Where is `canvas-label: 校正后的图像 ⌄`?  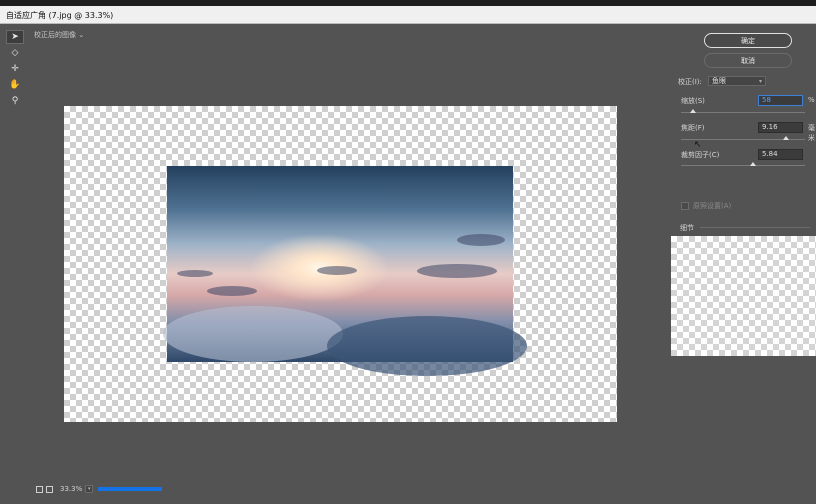
canvas-label: 校正后的图像 ⌄ is located at coordinates (59, 35).